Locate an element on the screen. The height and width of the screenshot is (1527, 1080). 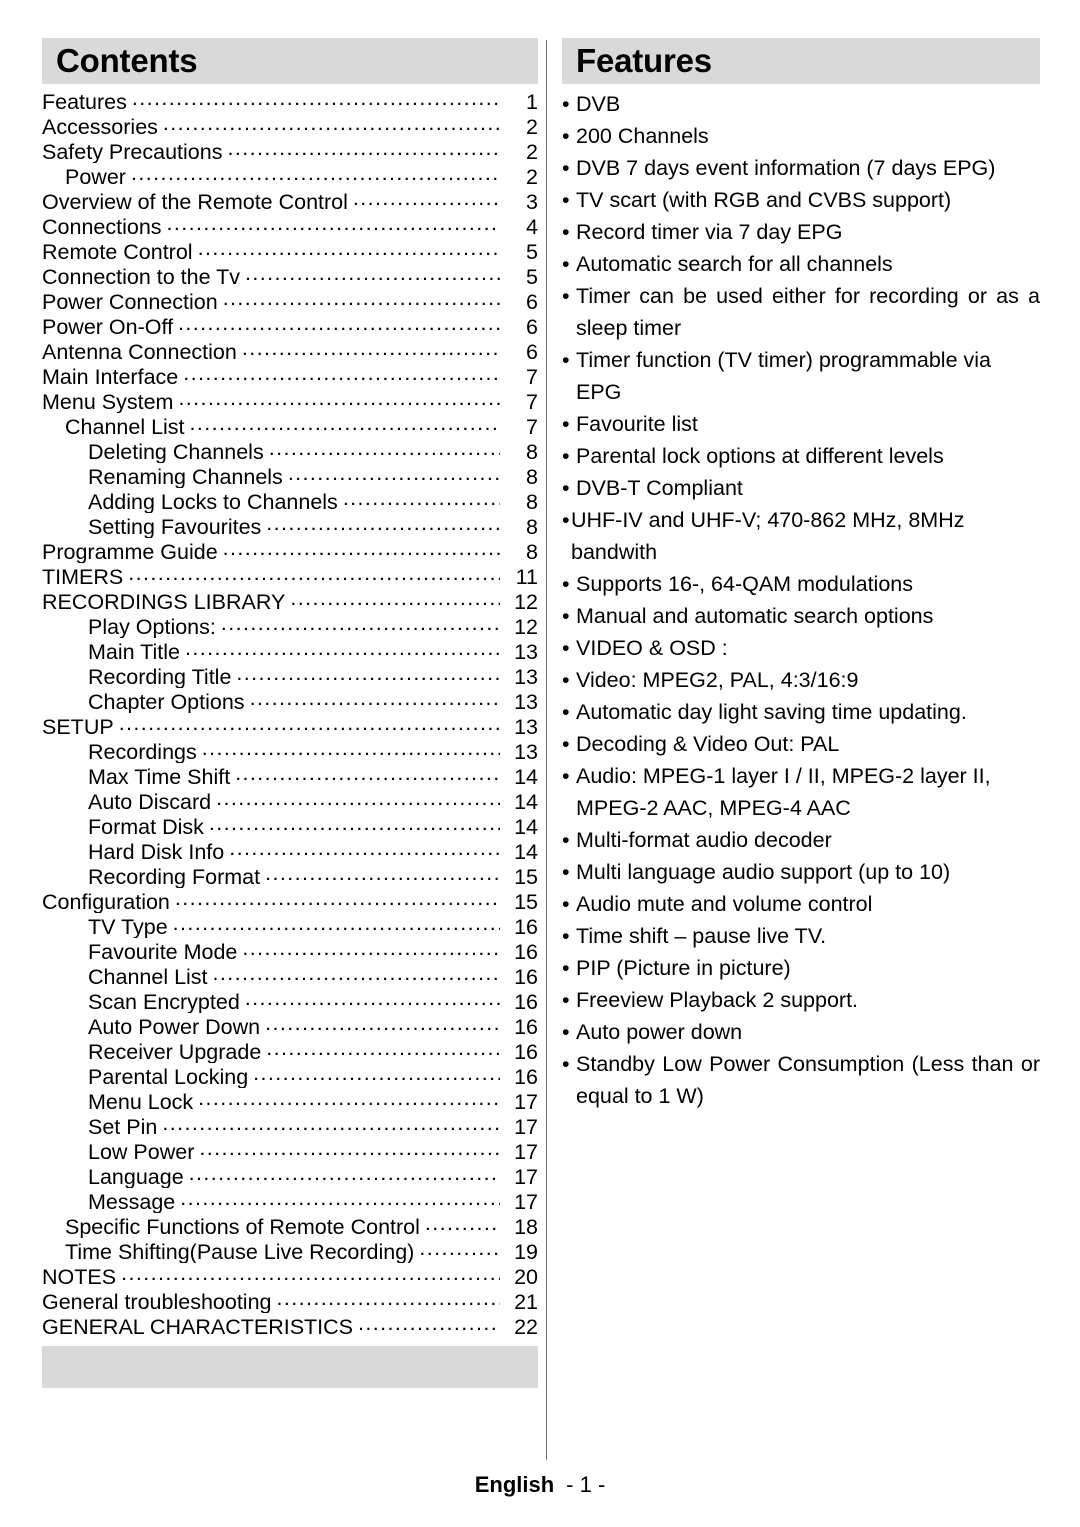
toc-entry: Hard Disk Info 14 is located at coordinates (290, 850).